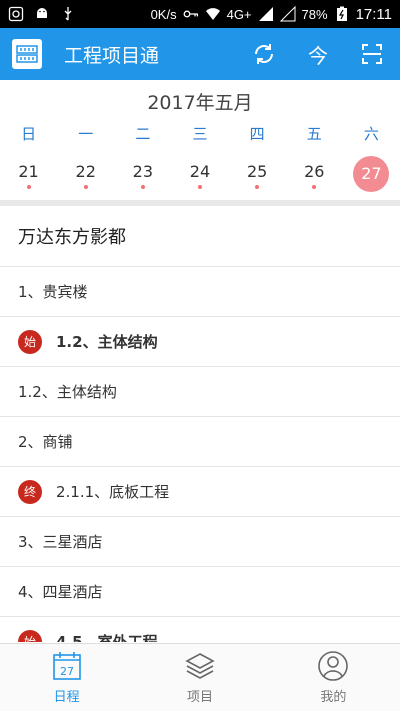 This screenshot has width=400, height=711. Describe the element at coordinates (30, 491) in the screenshot. I see `end-badge: 终` at that location.